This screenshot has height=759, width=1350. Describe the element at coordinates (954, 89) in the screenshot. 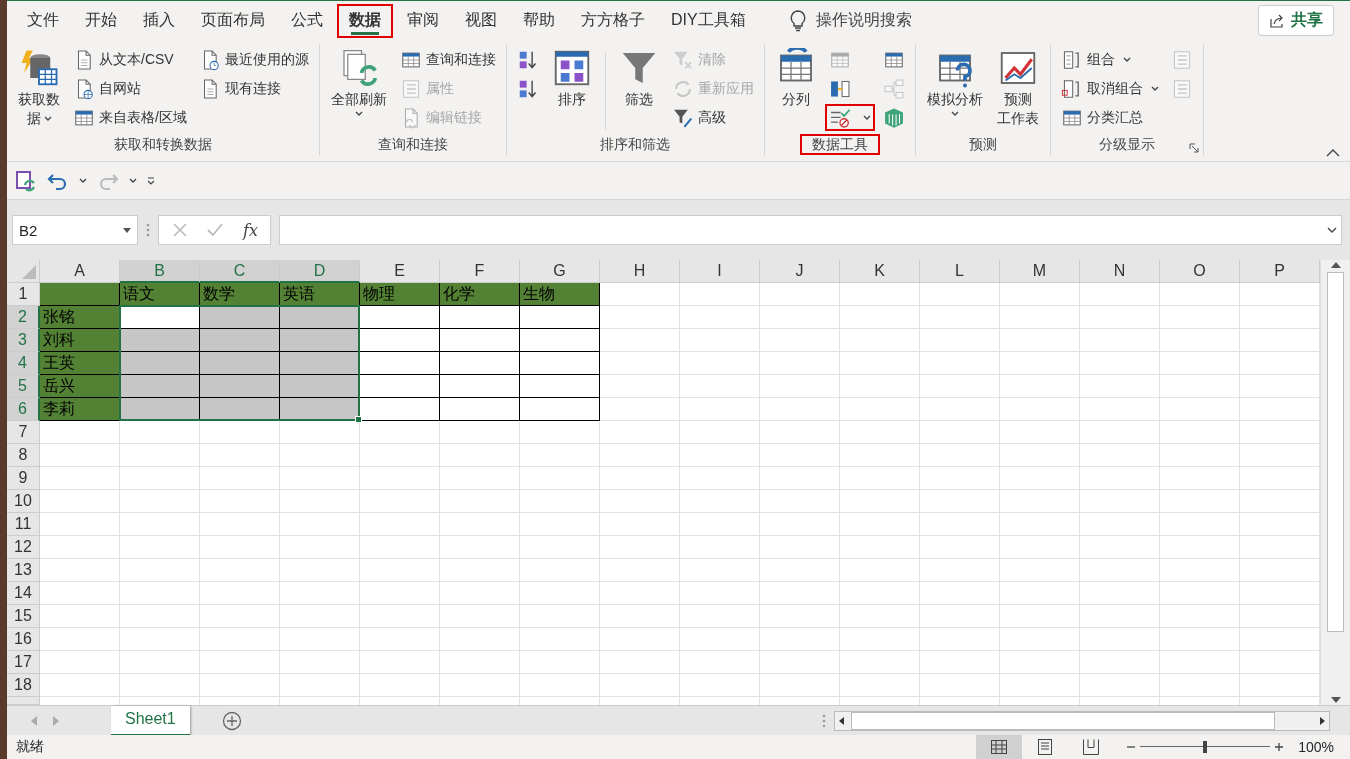

I see `ribbon-button: 模拟分析` at that location.